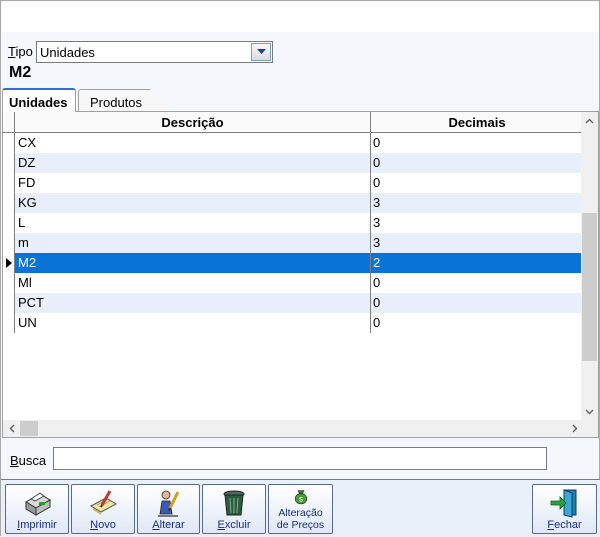 The width and height of the screenshot is (600, 537). I want to click on horizontal-scroll-thumb, so click(29, 428).